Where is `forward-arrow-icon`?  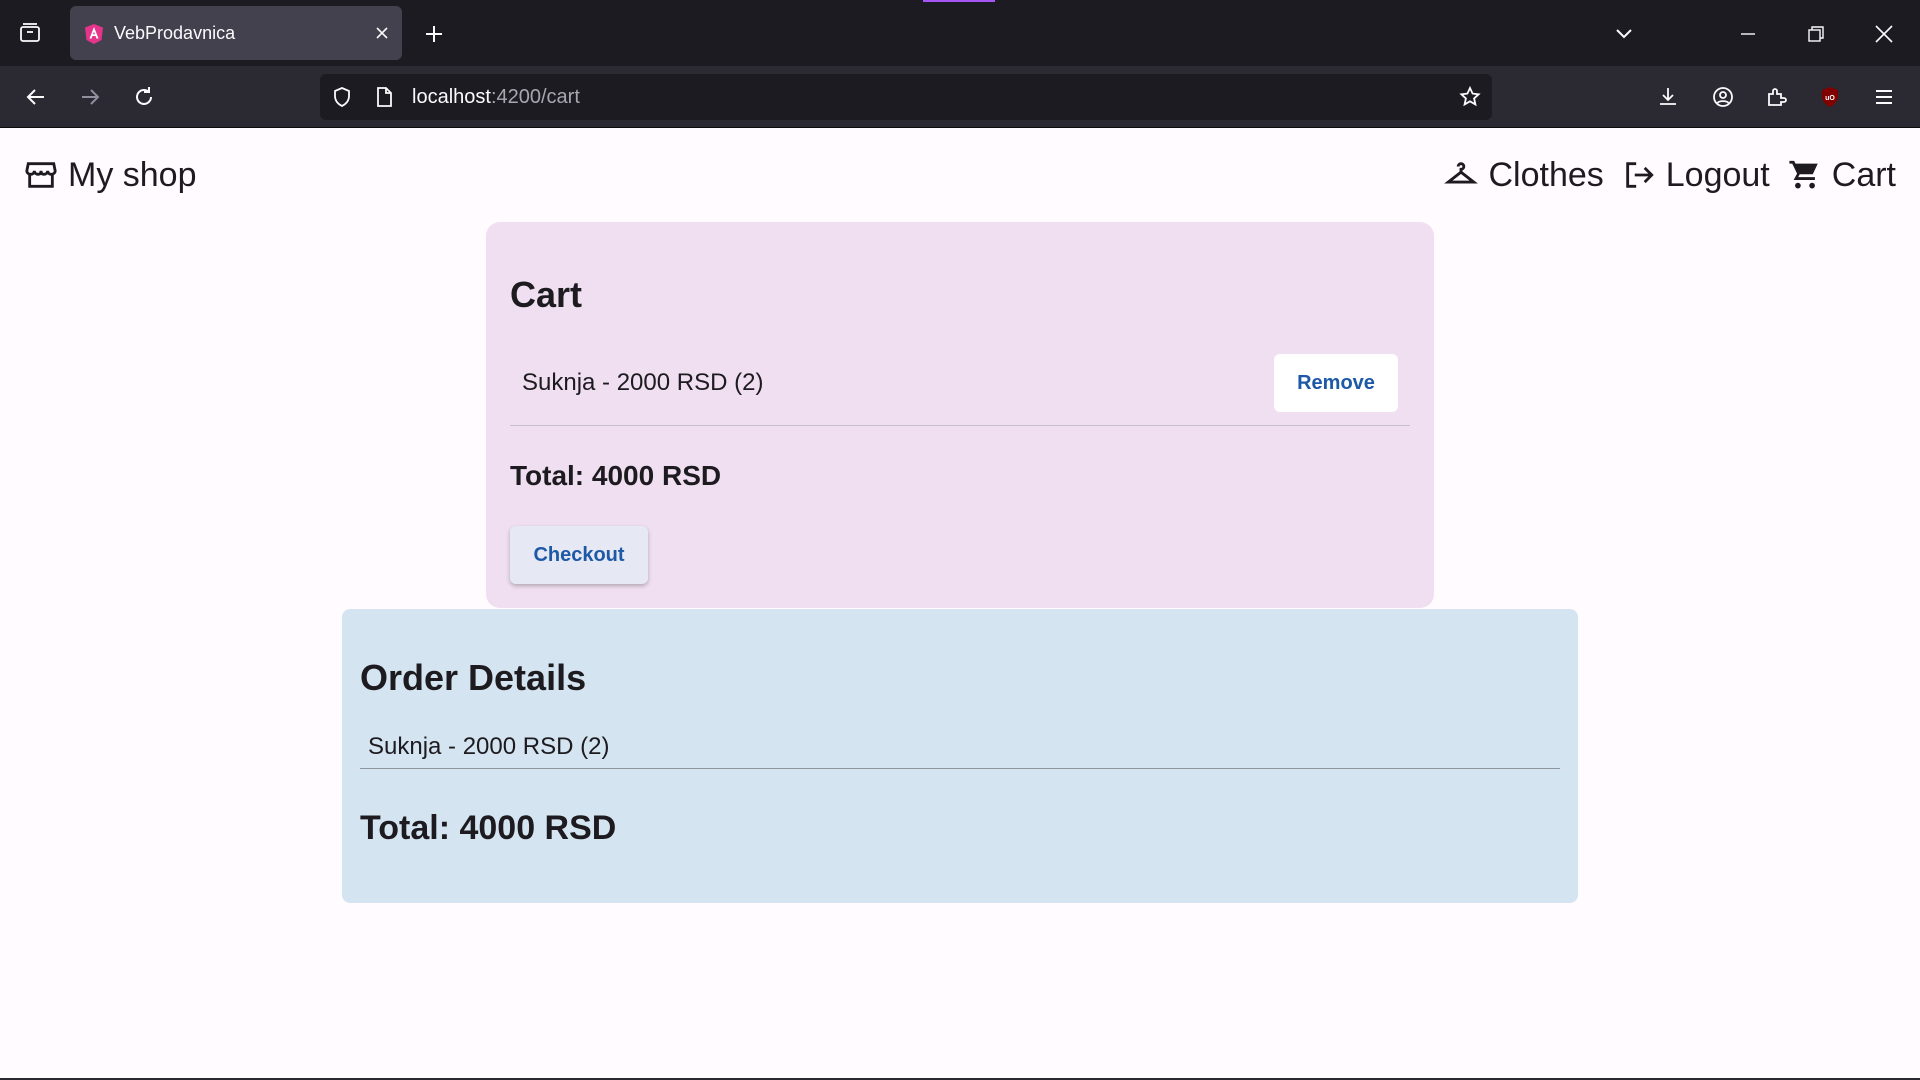
forward-arrow-icon is located at coordinates (90, 97).